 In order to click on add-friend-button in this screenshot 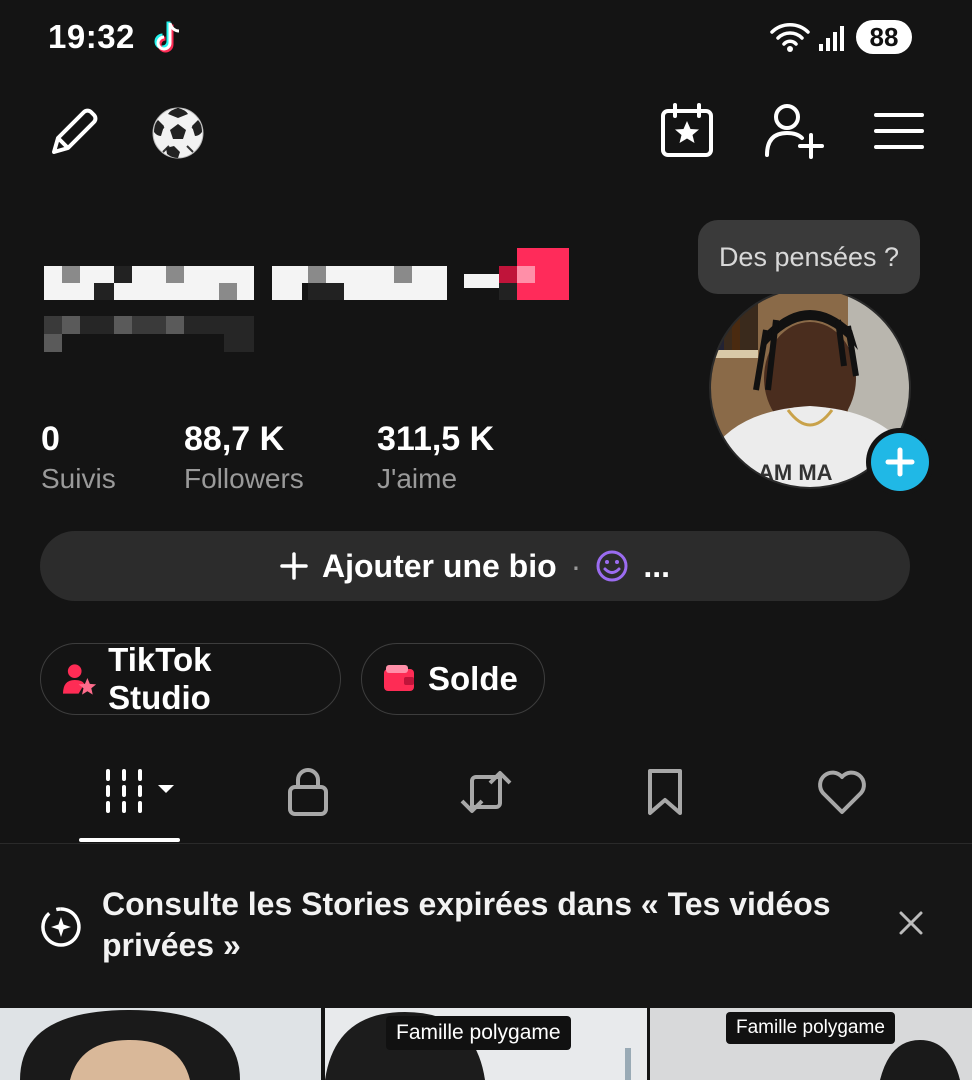, I will do `click(793, 131)`.